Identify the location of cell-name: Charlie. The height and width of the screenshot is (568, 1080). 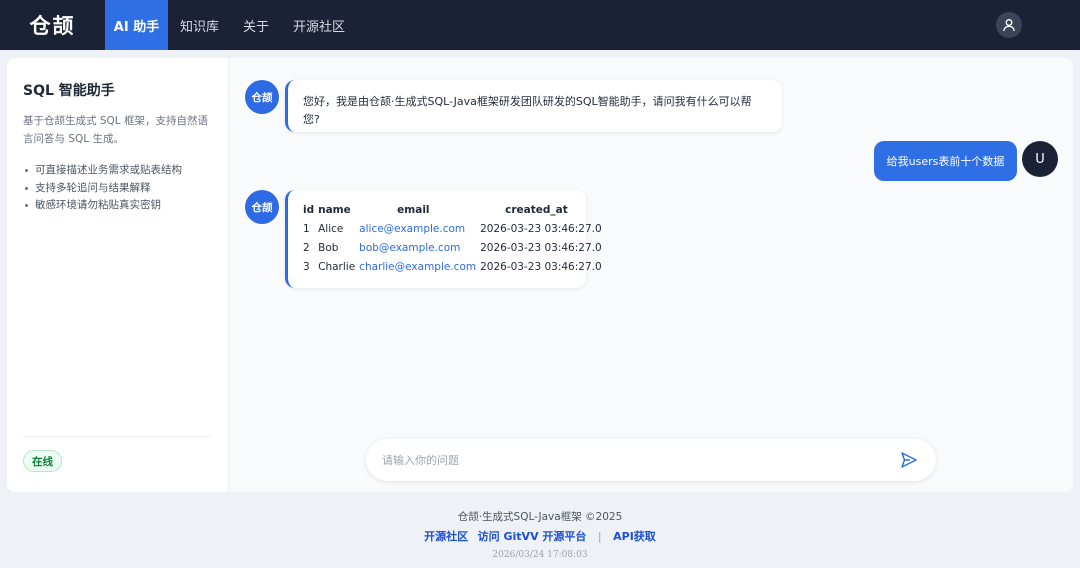
(337, 266).